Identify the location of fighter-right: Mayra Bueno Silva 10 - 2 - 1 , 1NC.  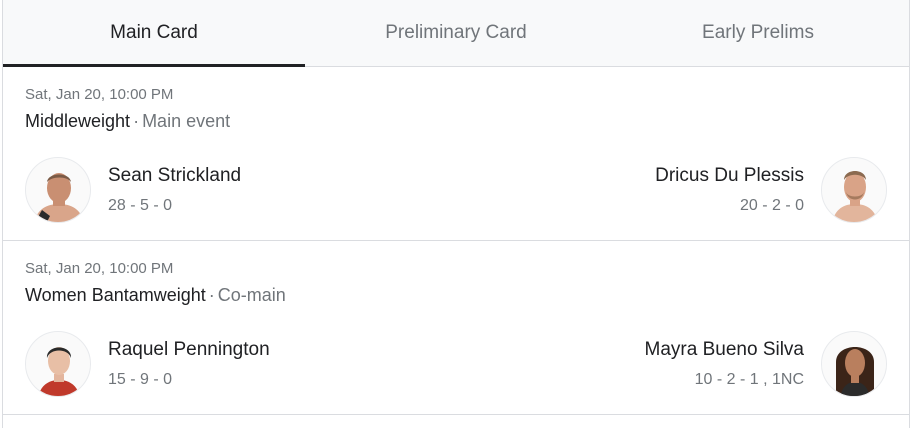
(766, 364).